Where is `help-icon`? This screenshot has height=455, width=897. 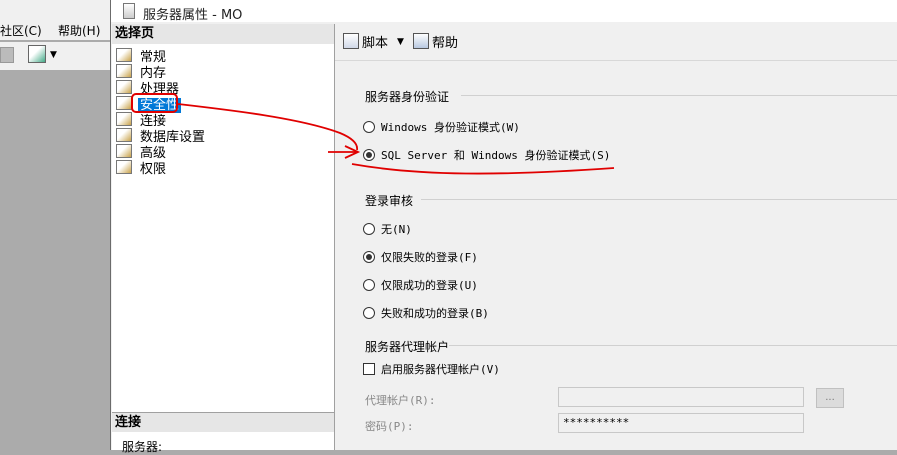
help-icon is located at coordinates (421, 41).